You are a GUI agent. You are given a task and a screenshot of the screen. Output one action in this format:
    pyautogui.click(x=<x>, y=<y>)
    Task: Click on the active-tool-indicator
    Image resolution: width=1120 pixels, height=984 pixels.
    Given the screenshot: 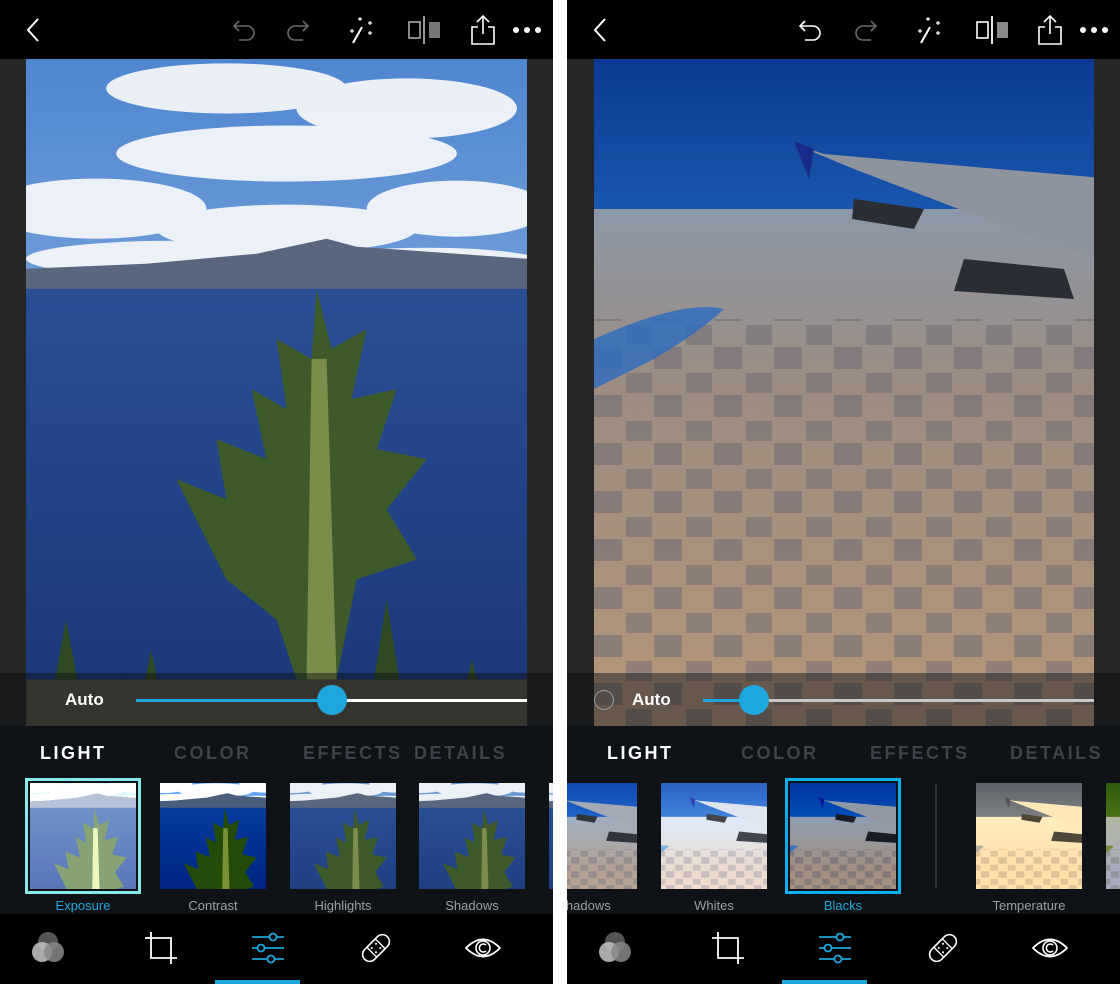 What is the action you would take?
    pyautogui.click(x=824, y=982)
    